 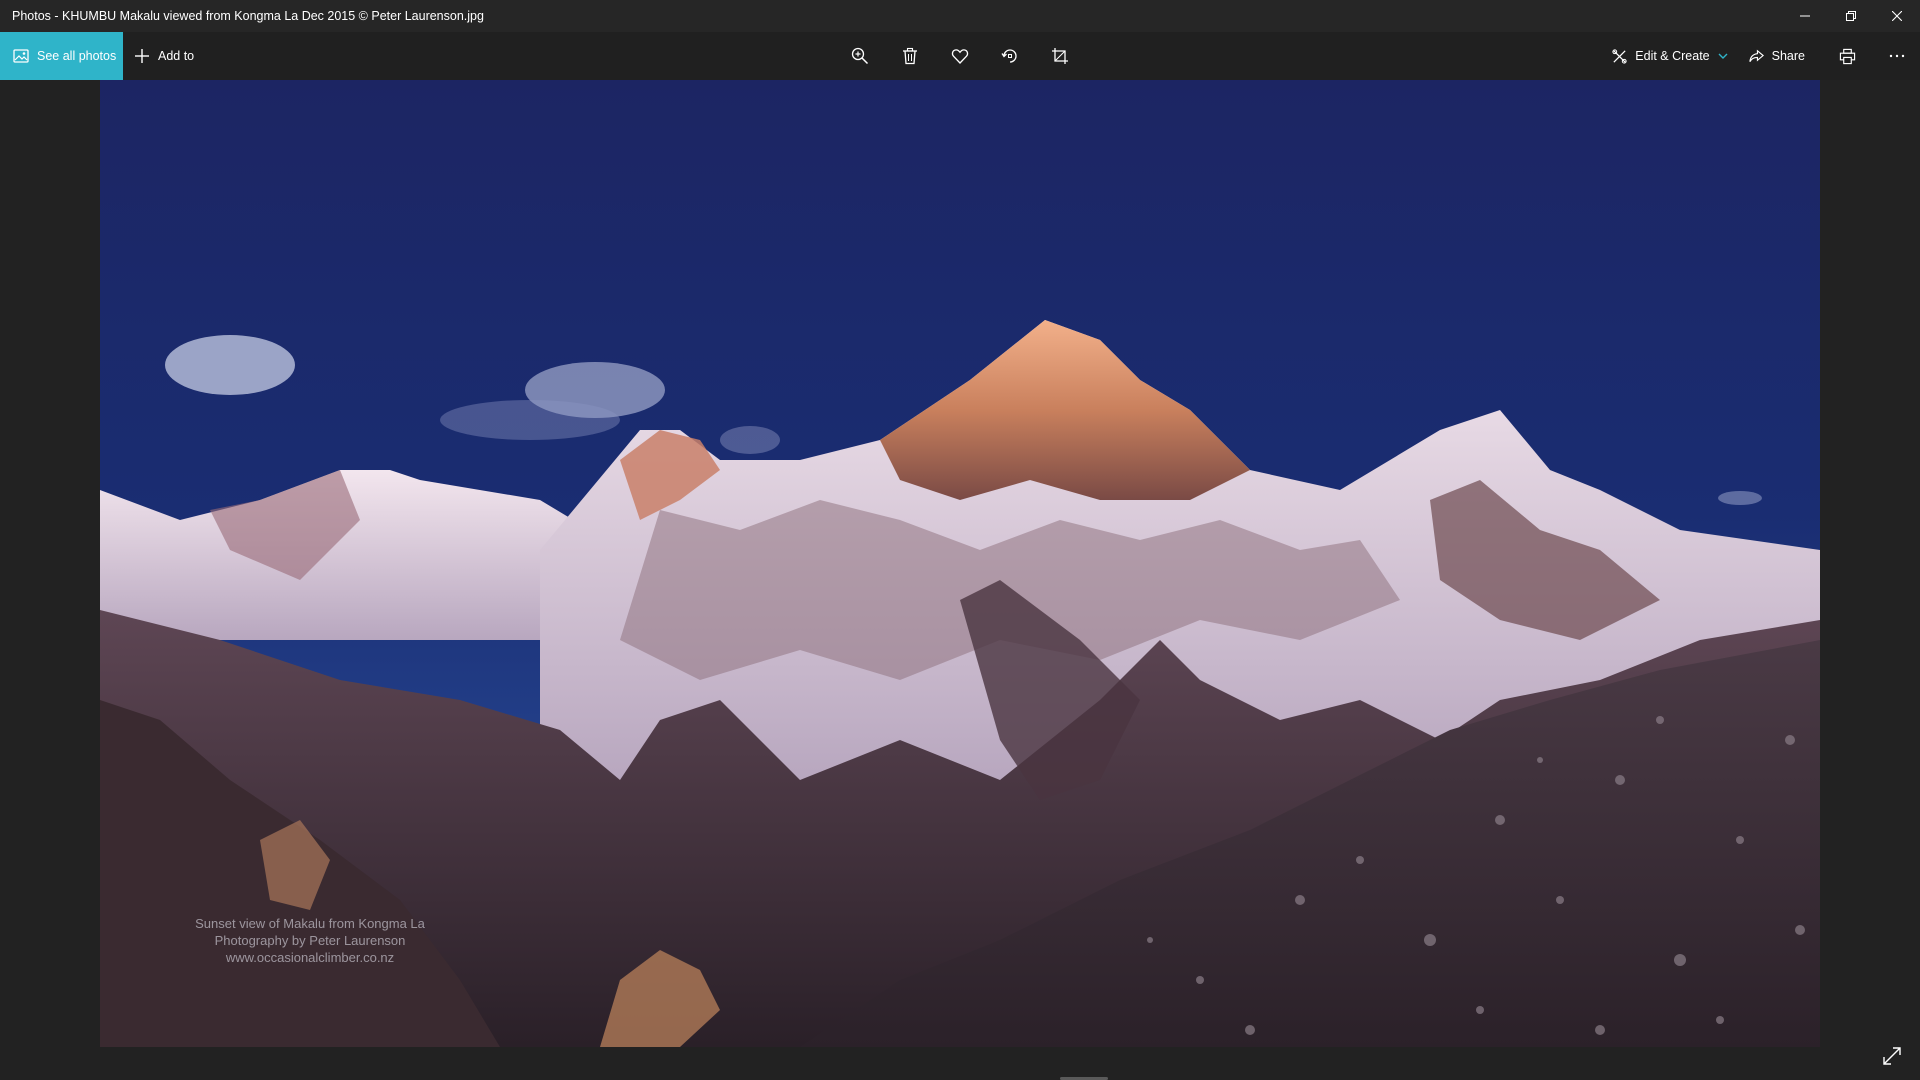 I want to click on minimize-icon, so click(x=1805, y=16).